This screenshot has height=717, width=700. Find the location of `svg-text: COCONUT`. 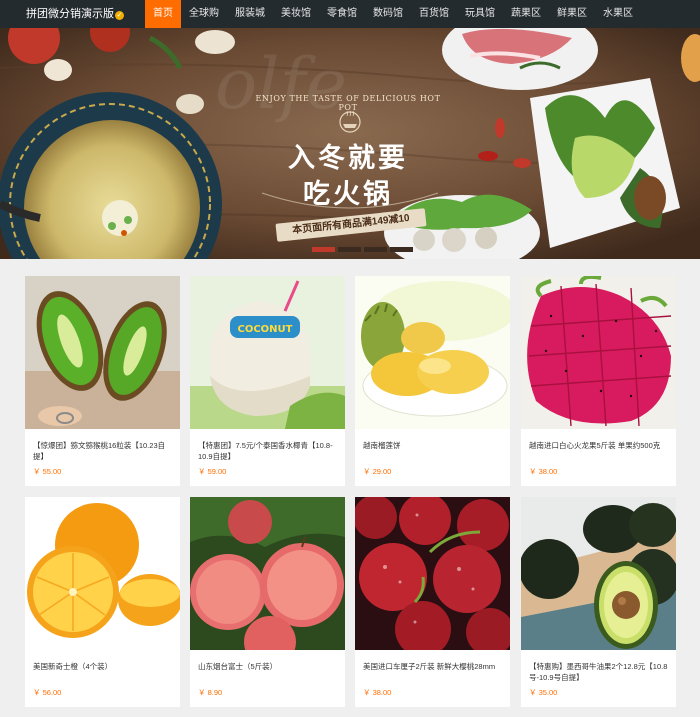

svg-text: COCONUT is located at coordinates (265, 329).